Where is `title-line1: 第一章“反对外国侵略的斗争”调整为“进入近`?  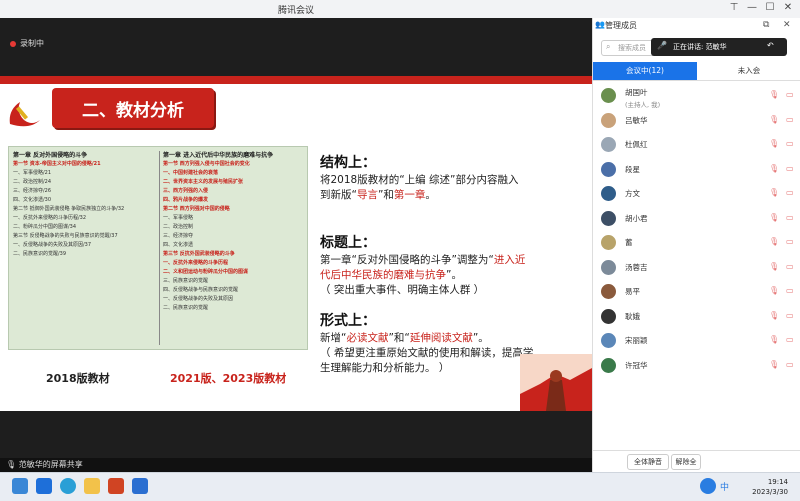
title-line1: 第一章“反对外国侵略的斗争”调整为“进入近 is located at coordinates (423, 260).